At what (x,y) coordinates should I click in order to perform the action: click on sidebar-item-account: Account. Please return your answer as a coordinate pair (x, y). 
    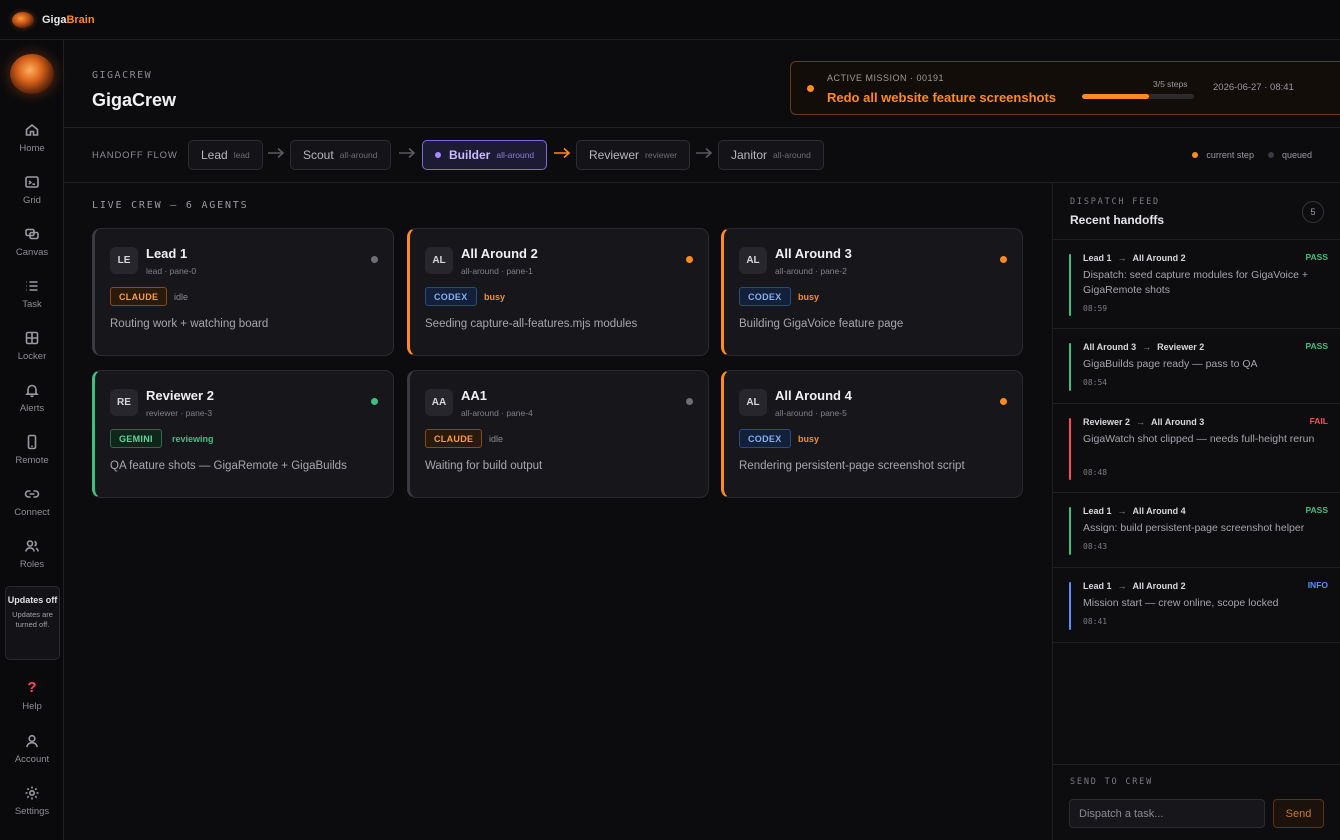
    Looking at the image, I should click on (32, 756).